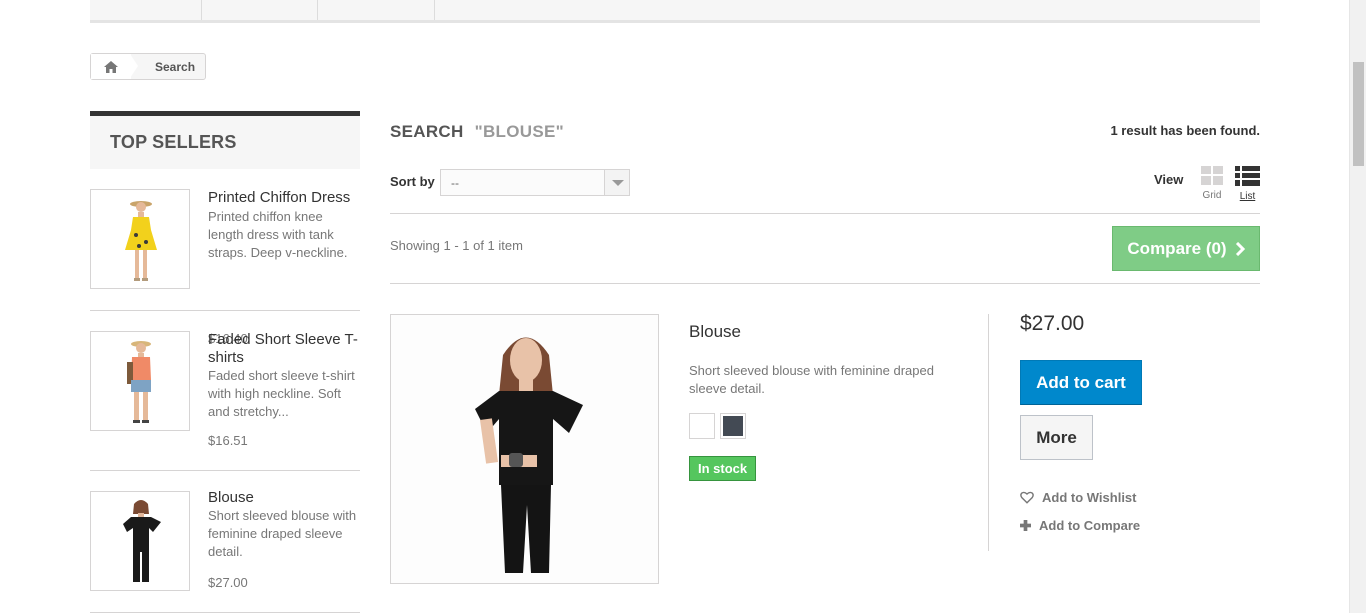 The width and height of the screenshot is (1366, 613). I want to click on breadcrumb-home-link, so click(115, 66).